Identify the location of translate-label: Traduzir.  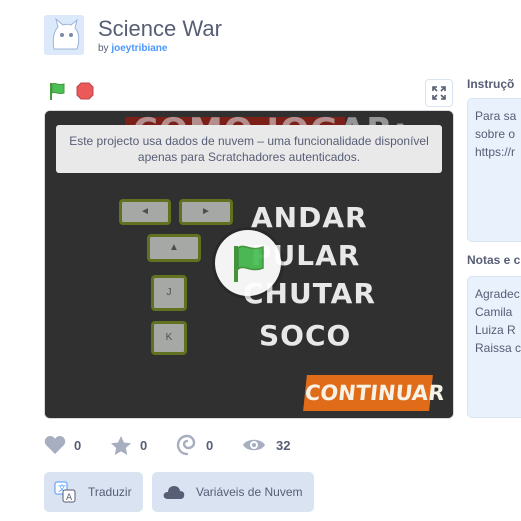
(110, 492).